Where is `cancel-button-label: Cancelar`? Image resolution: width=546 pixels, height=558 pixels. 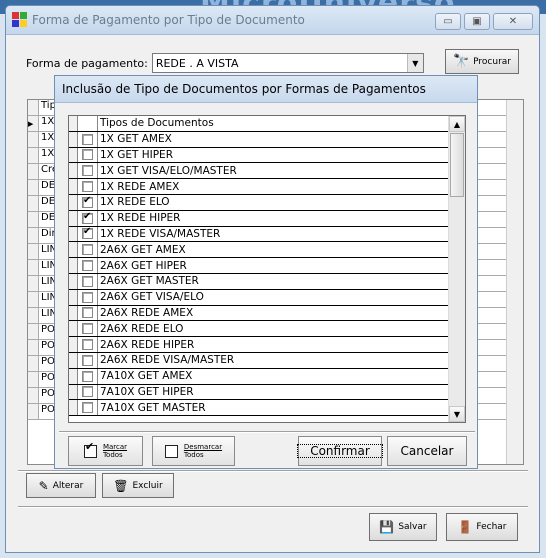 cancel-button-label: Cancelar is located at coordinates (427, 451).